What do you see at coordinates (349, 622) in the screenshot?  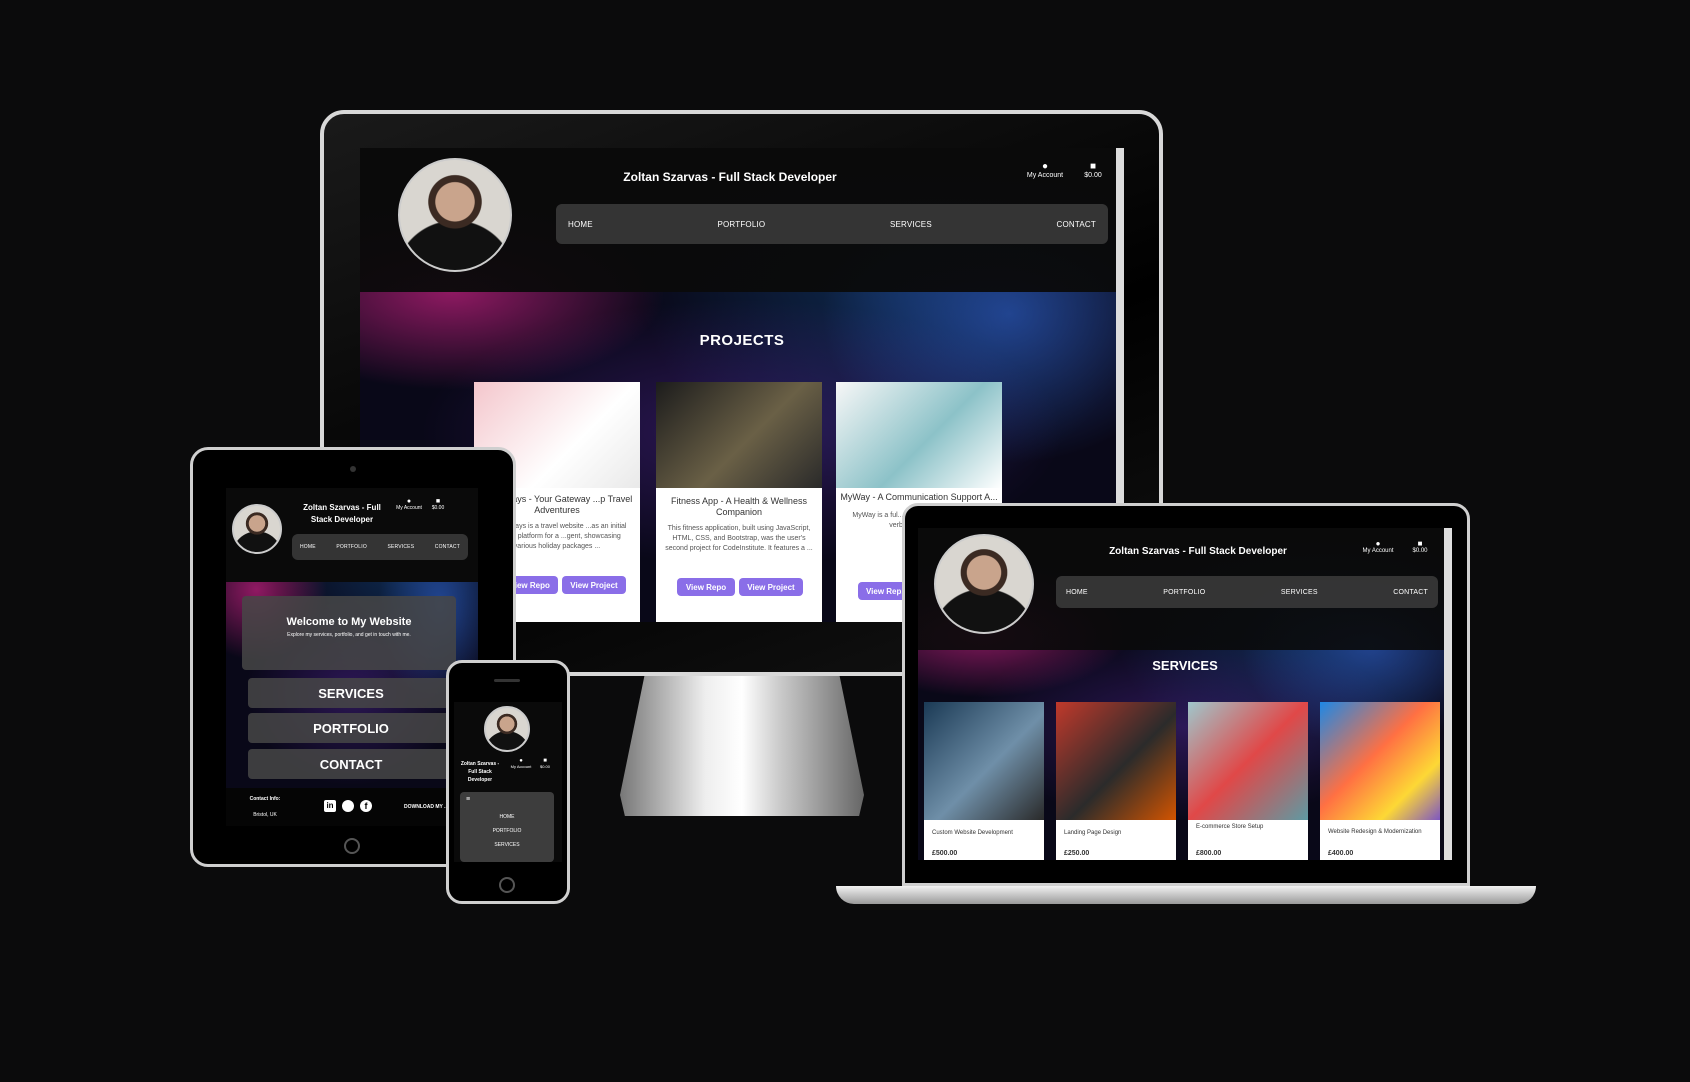 I see `welcome-title: Welcome to My Website` at bounding box center [349, 622].